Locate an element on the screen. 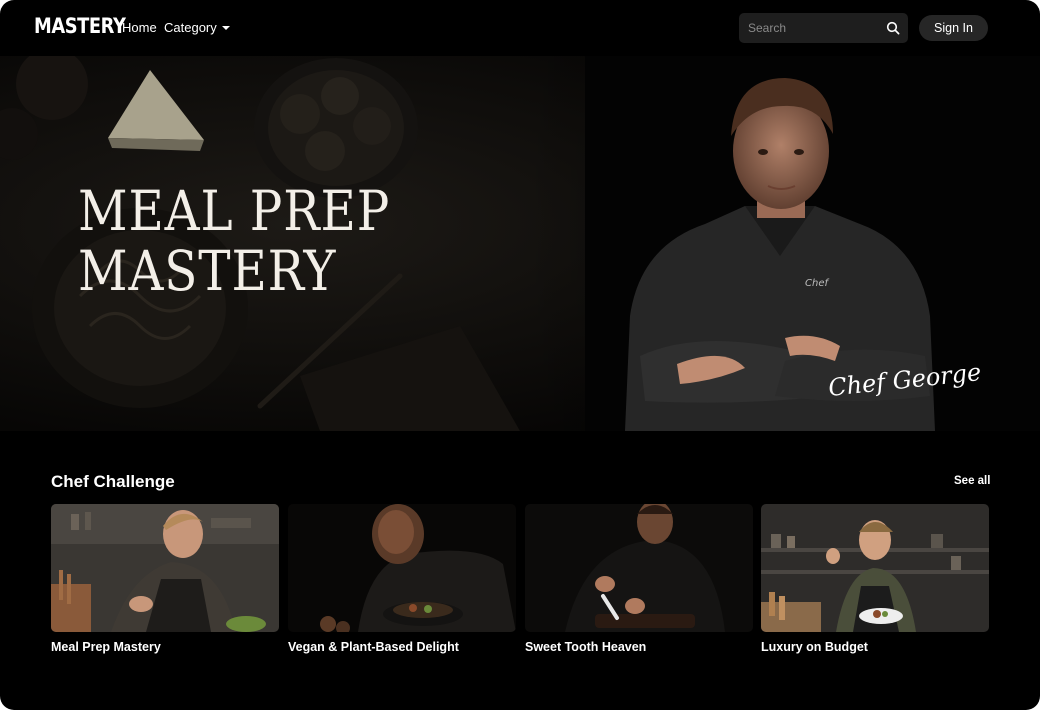  see-all-link: See all is located at coordinates (972, 481).